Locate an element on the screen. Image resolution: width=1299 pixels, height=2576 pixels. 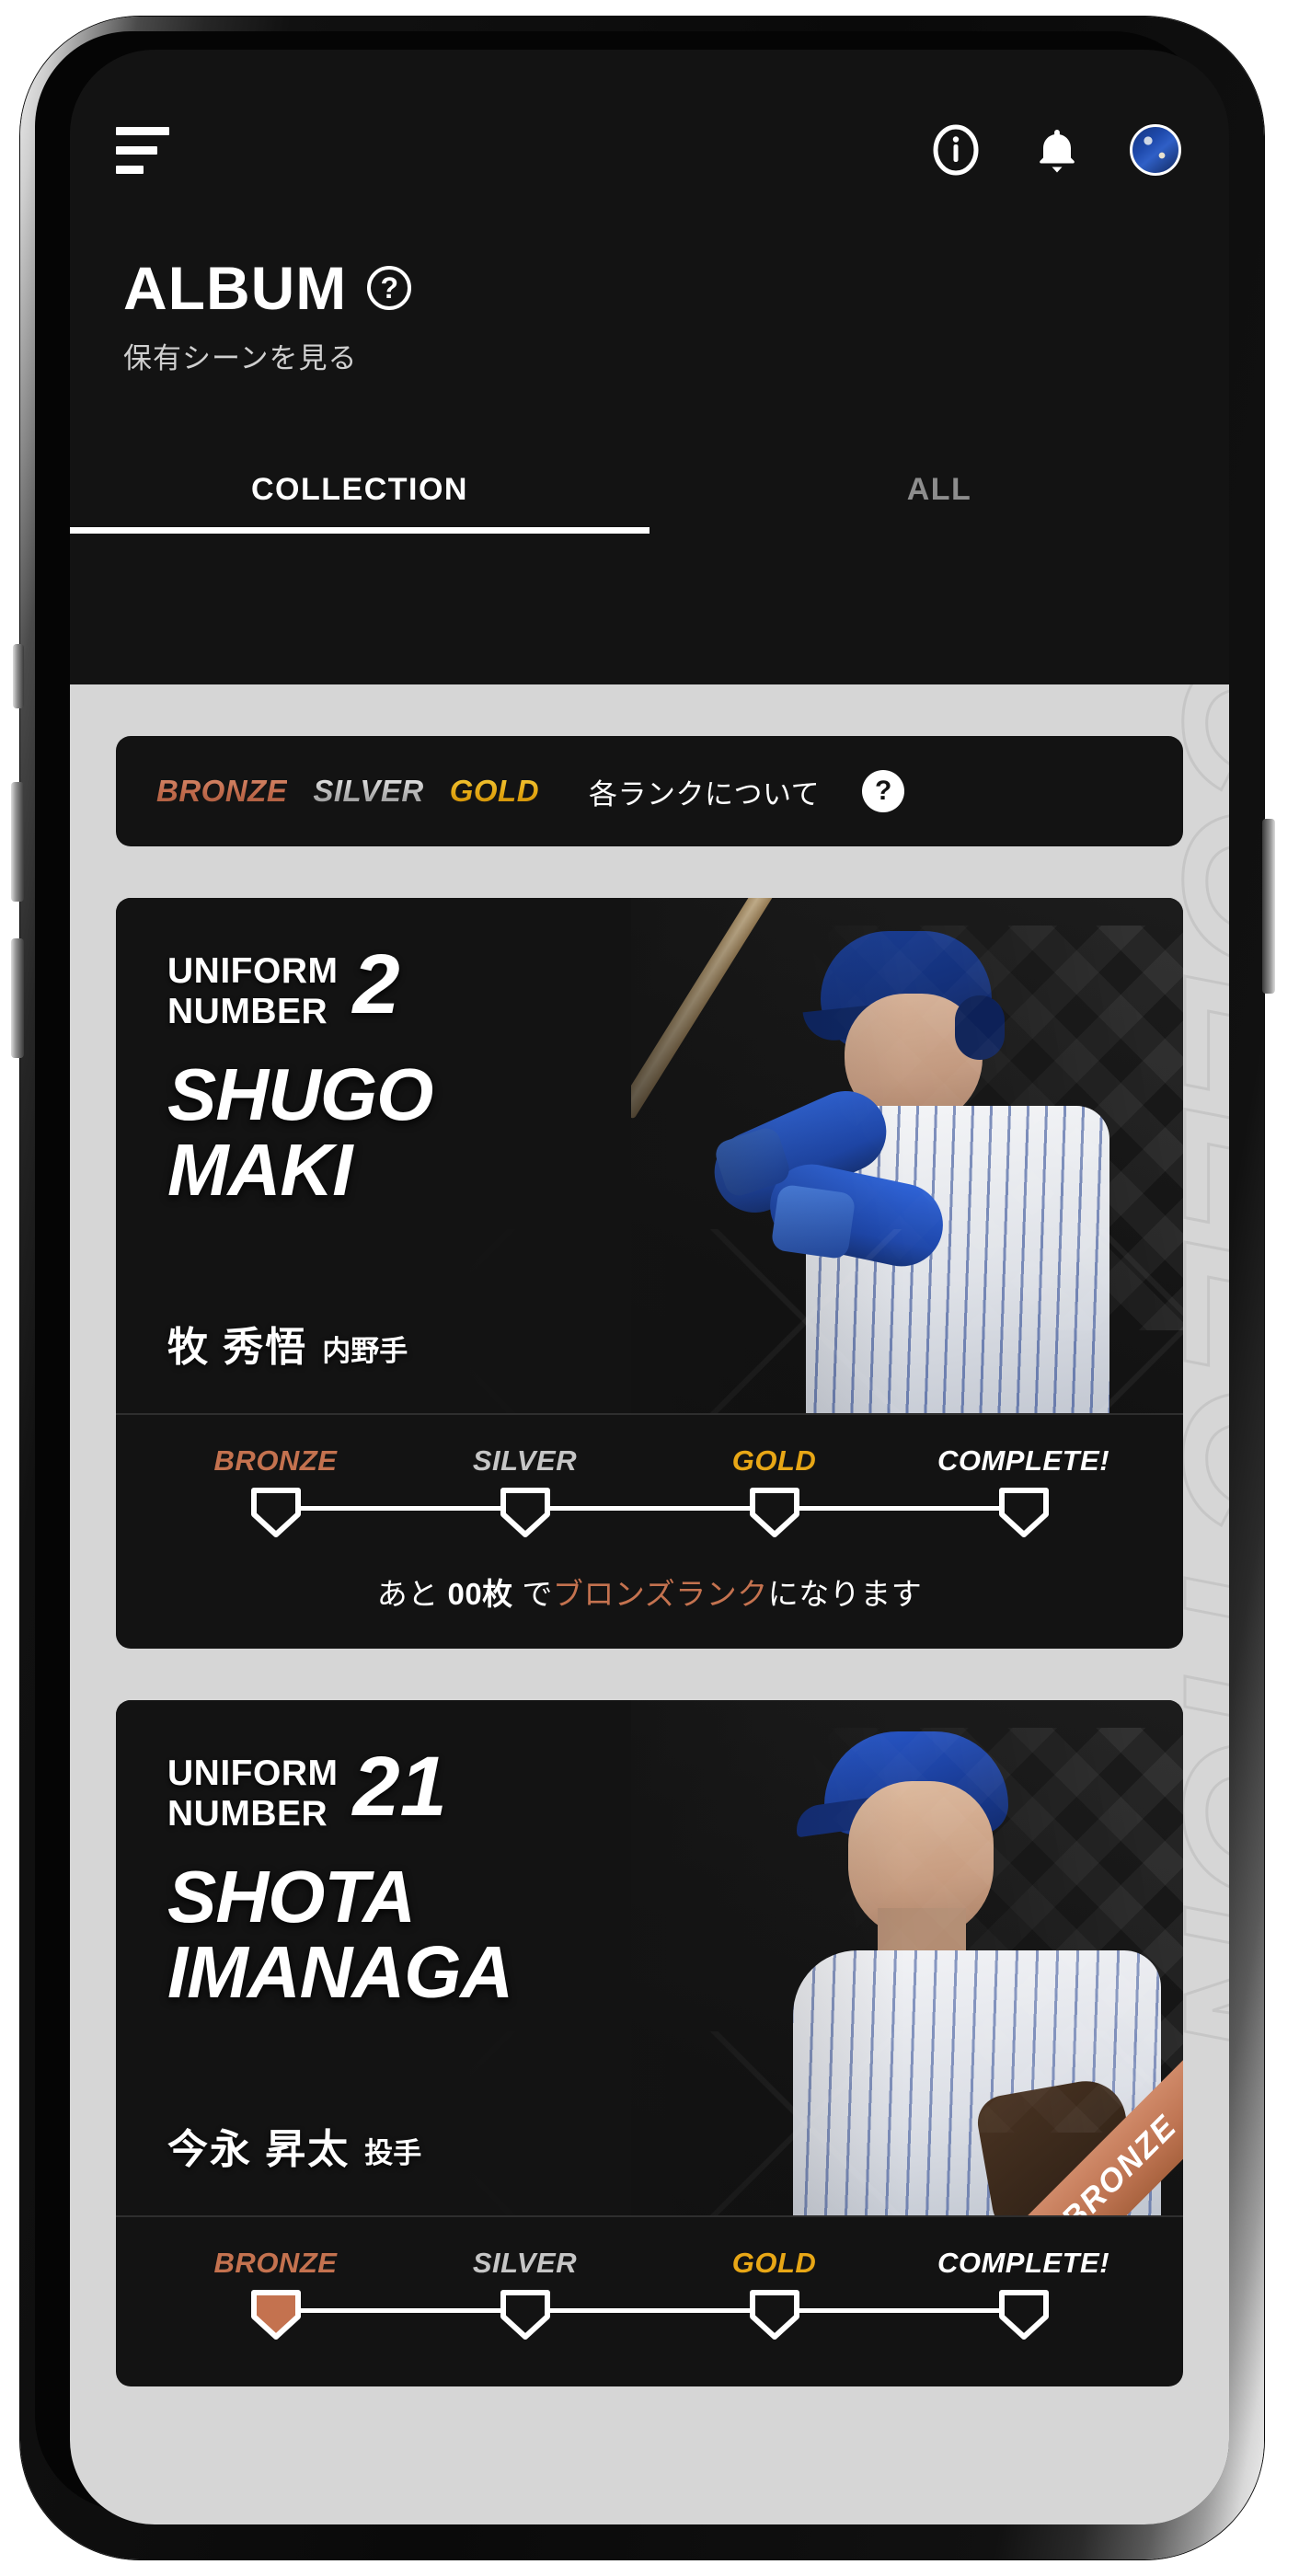
mute-switch is located at coordinates (18, 676).